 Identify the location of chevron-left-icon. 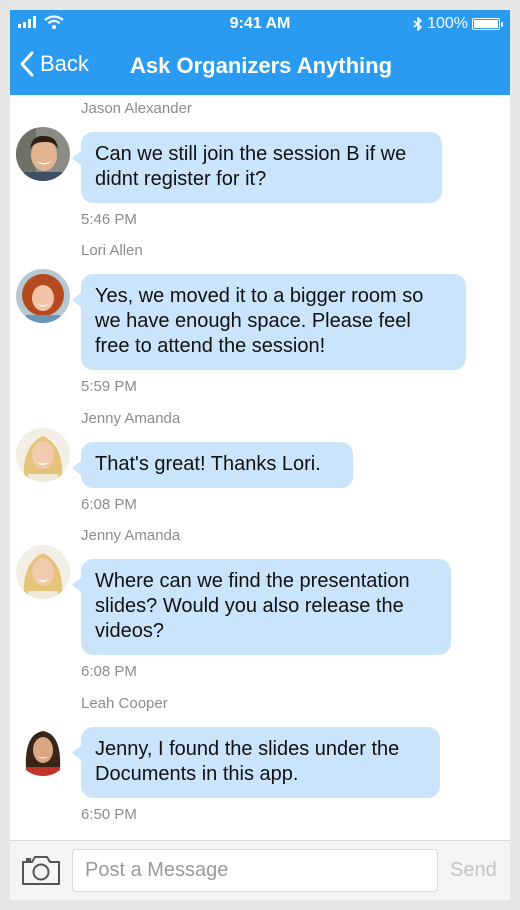
(27, 64).